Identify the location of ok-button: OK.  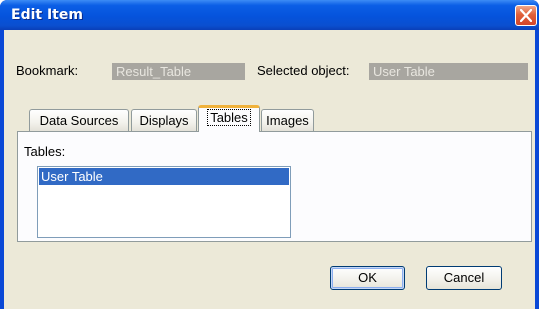
(367, 278).